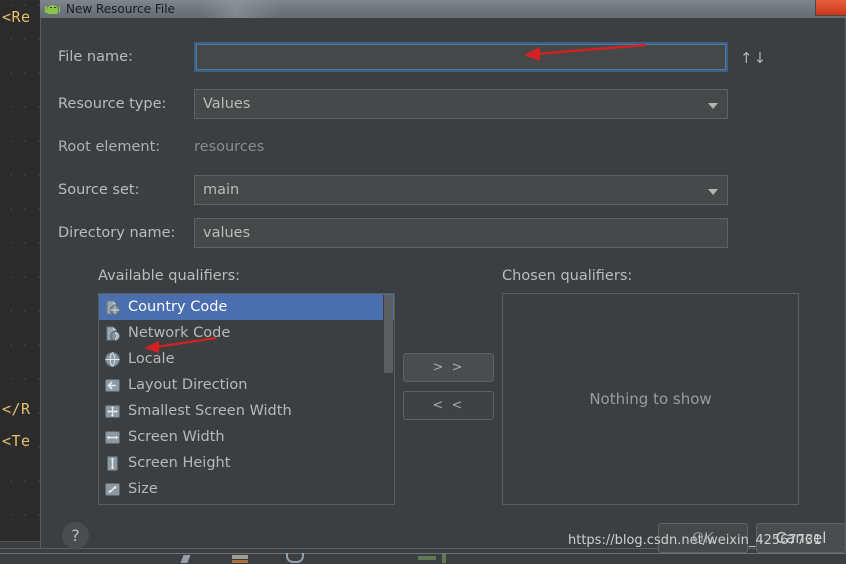 The width and height of the screenshot is (846, 564). What do you see at coordinates (227, 104) in the screenshot?
I see `resource-type-value: Values` at bounding box center [227, 104].